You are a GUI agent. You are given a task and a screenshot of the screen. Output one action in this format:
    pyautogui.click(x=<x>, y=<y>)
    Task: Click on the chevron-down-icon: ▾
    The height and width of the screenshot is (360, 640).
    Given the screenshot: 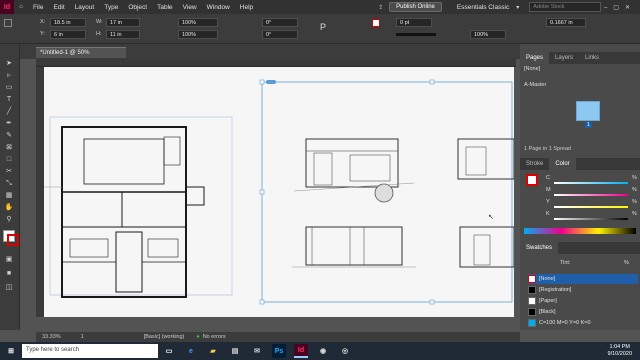 What is the action you would take?
    pyautogui.click(x=517, y=7)
    